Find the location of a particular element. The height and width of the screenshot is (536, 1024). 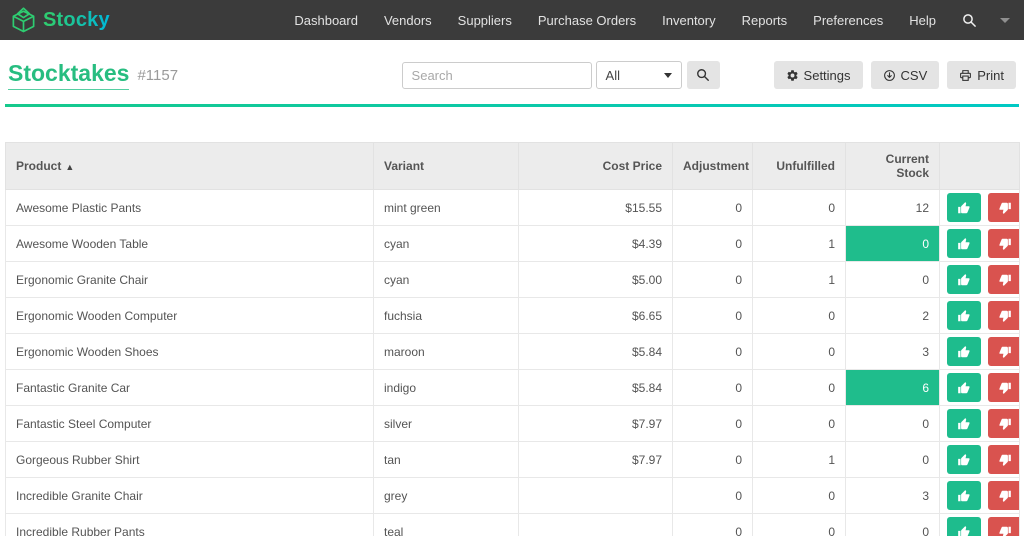

csv-button: CSV is located at coordinates (905, 75).